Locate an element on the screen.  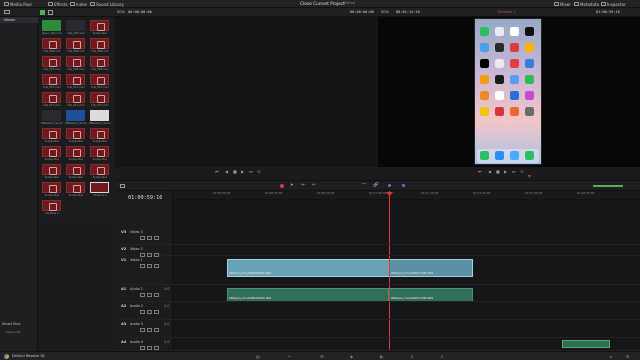
marker-icon is located at coordinates (403, 185).